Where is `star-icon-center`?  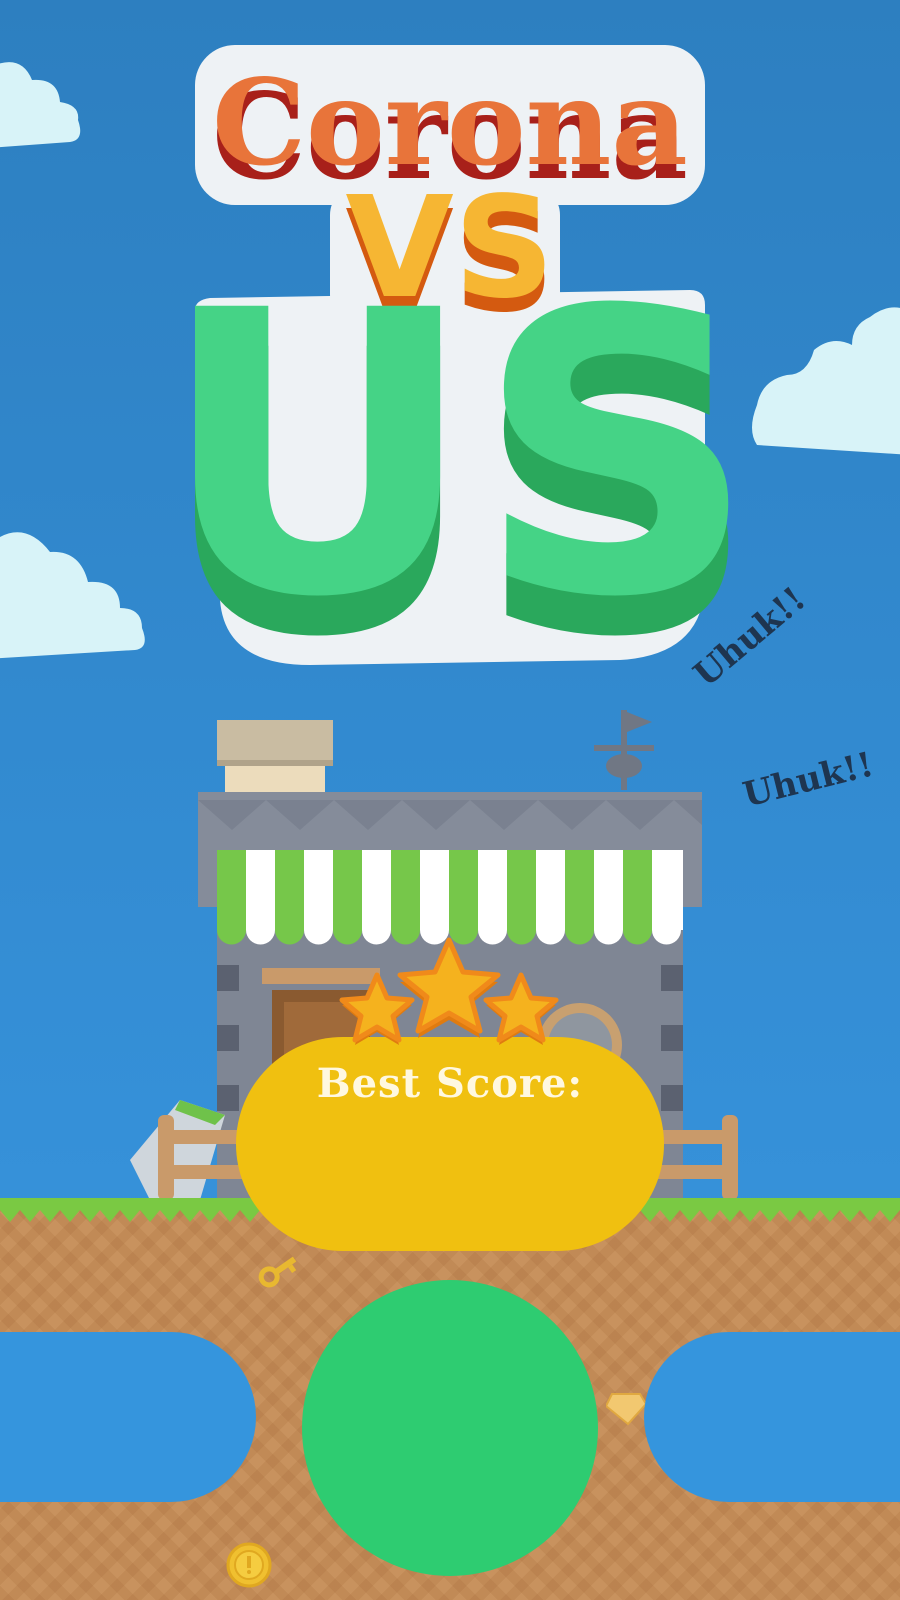
star-icon-center is located at coordinates (449, 987).